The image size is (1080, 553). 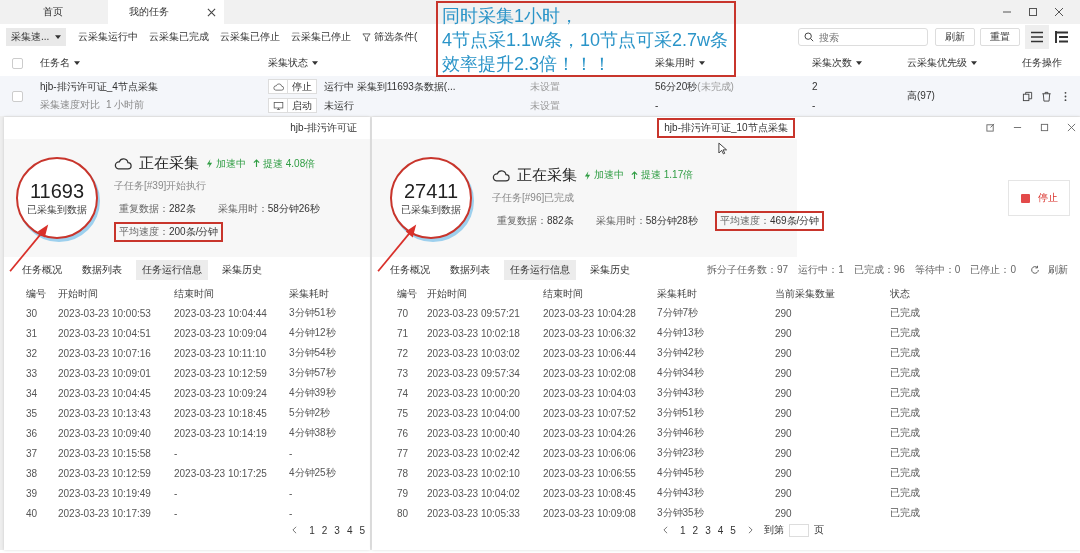 I want to click on column-header: 当前采集数量, so click(x=805, y=294).